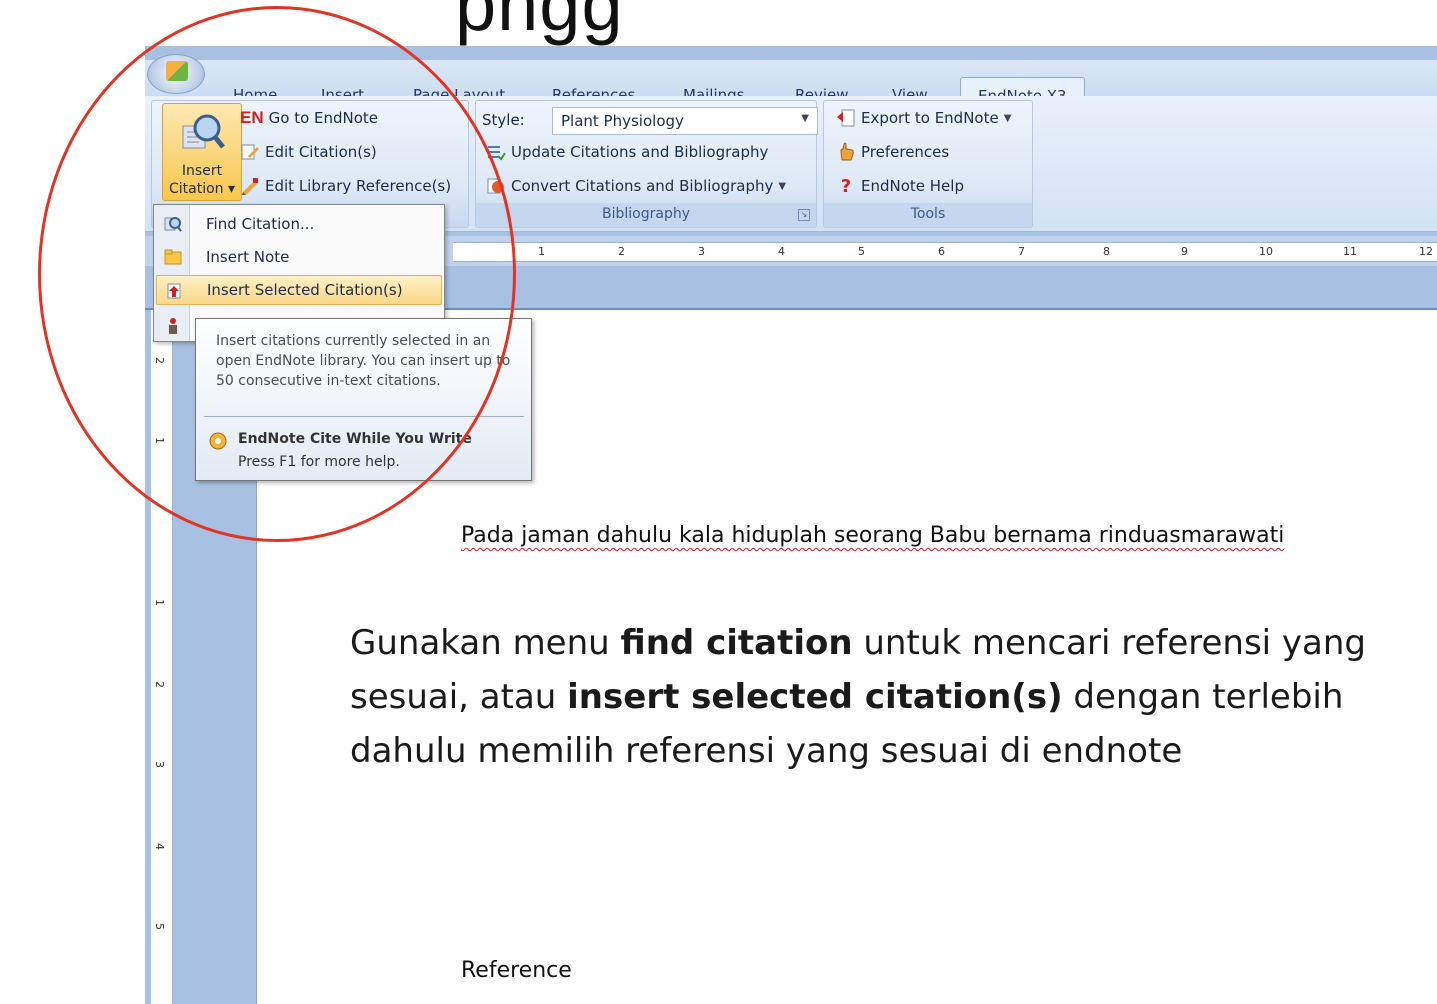 The height and width of the screenshot is (1004, 1437). Describe the element at coordinates (196, 189) in the screenshot. I see `insert-citation-label-2: Citation` at that location.